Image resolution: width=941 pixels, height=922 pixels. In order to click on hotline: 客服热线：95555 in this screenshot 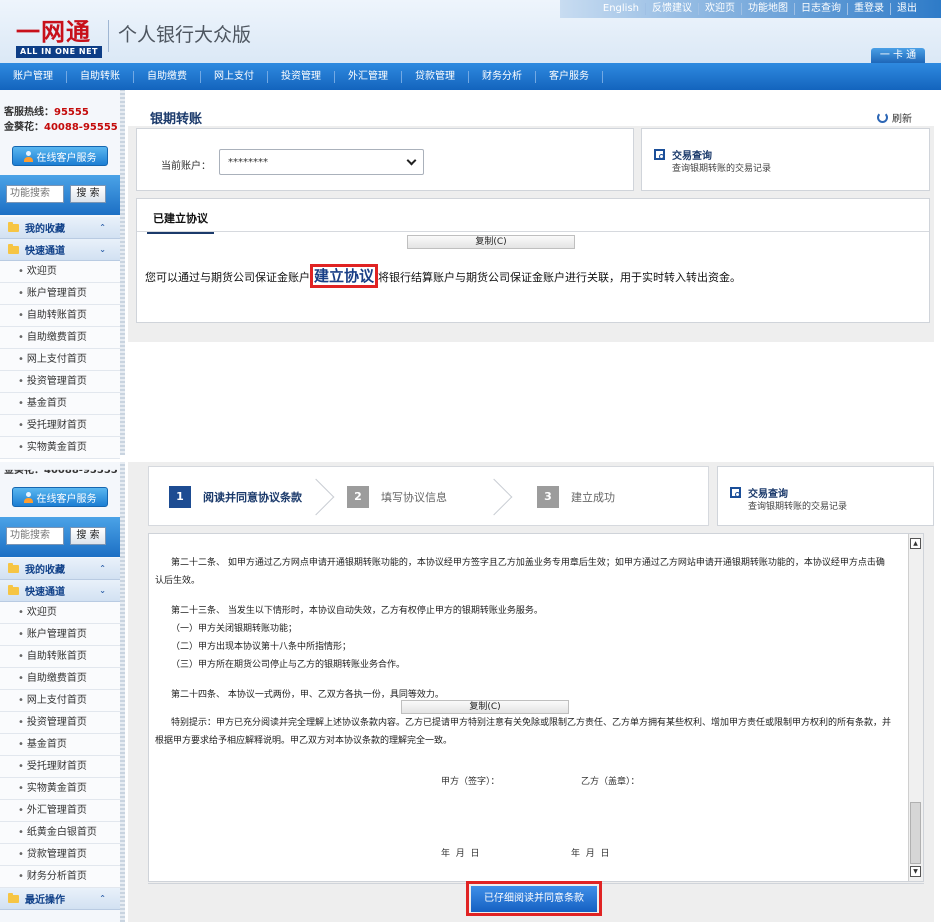, I will do `click(46, 112)`.